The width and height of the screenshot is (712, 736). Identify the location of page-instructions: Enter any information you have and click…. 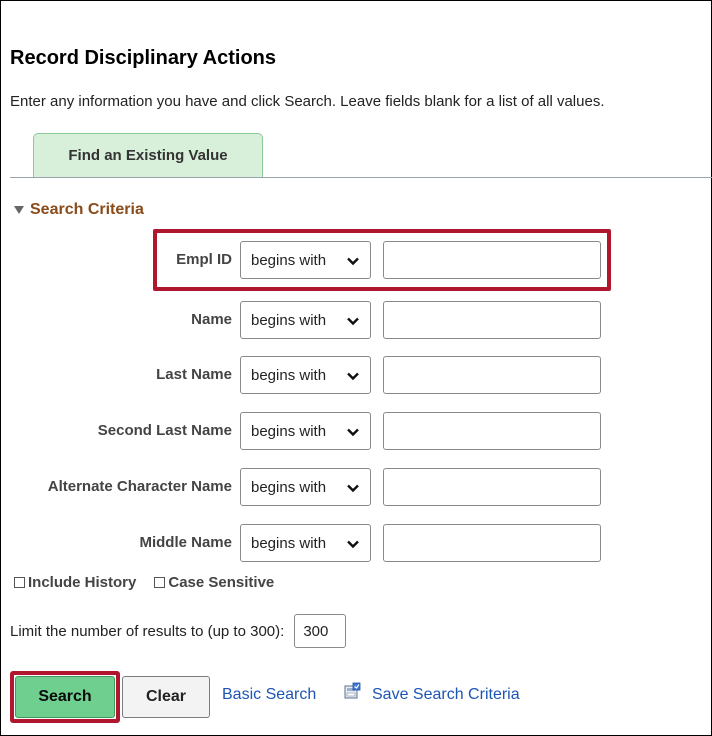
(307, 101).